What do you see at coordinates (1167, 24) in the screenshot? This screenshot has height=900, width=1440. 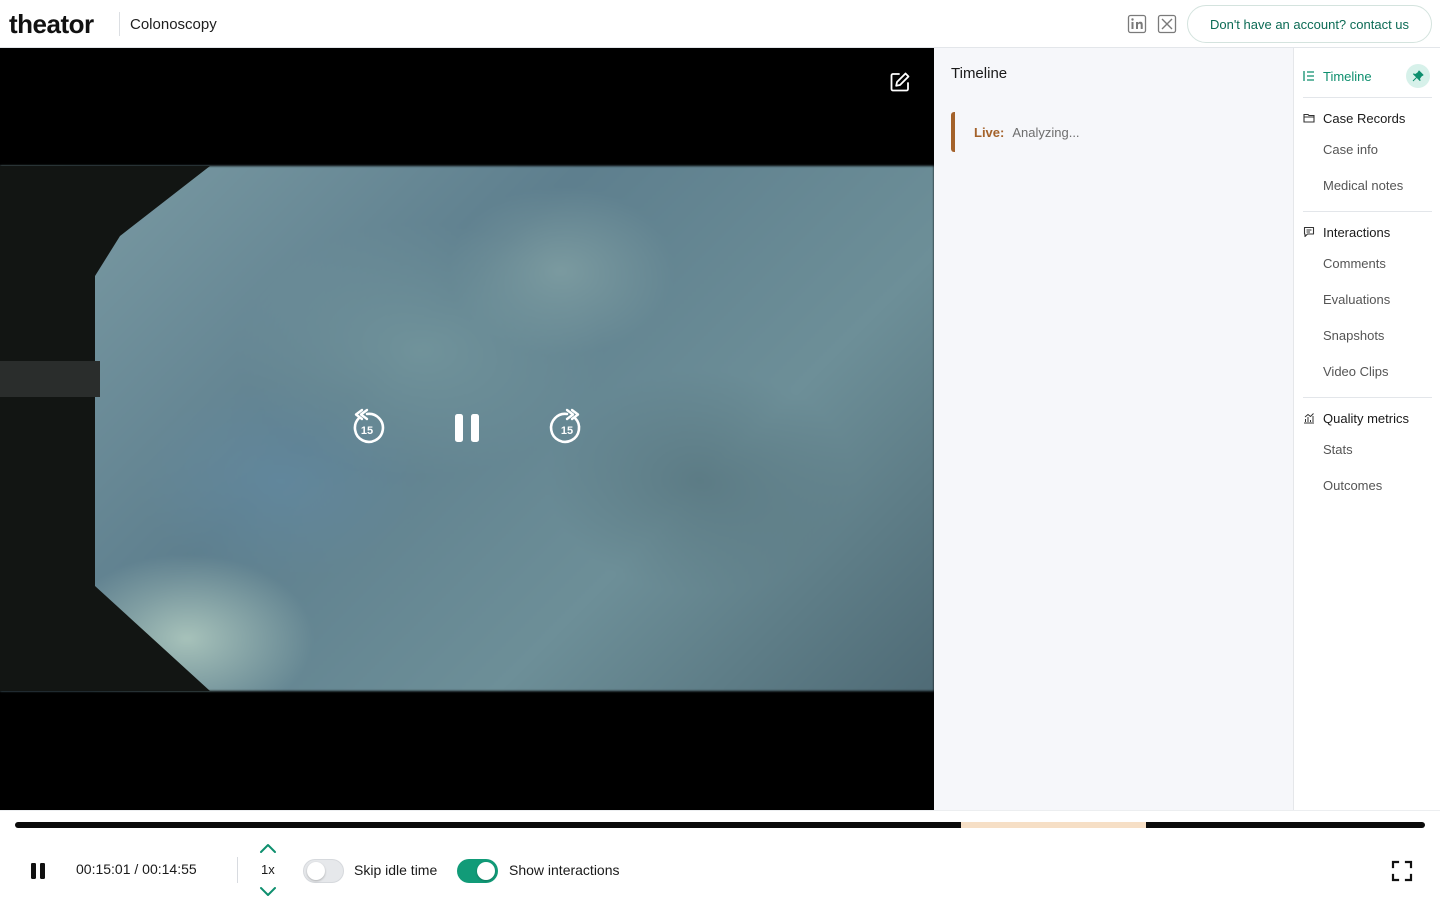 I see `x-twitter-icon` at bounding box center [1167, 24].